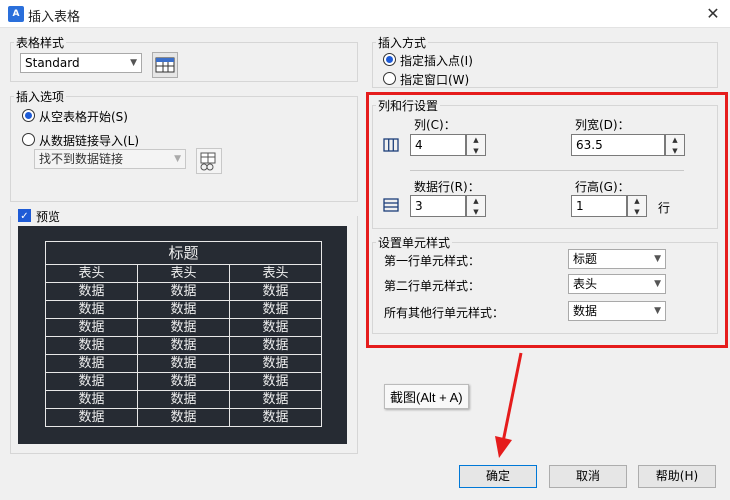 The image size is (730, 500). I want to click on data-link-select: 找不到数据链接 ▼, so click(110, 159).